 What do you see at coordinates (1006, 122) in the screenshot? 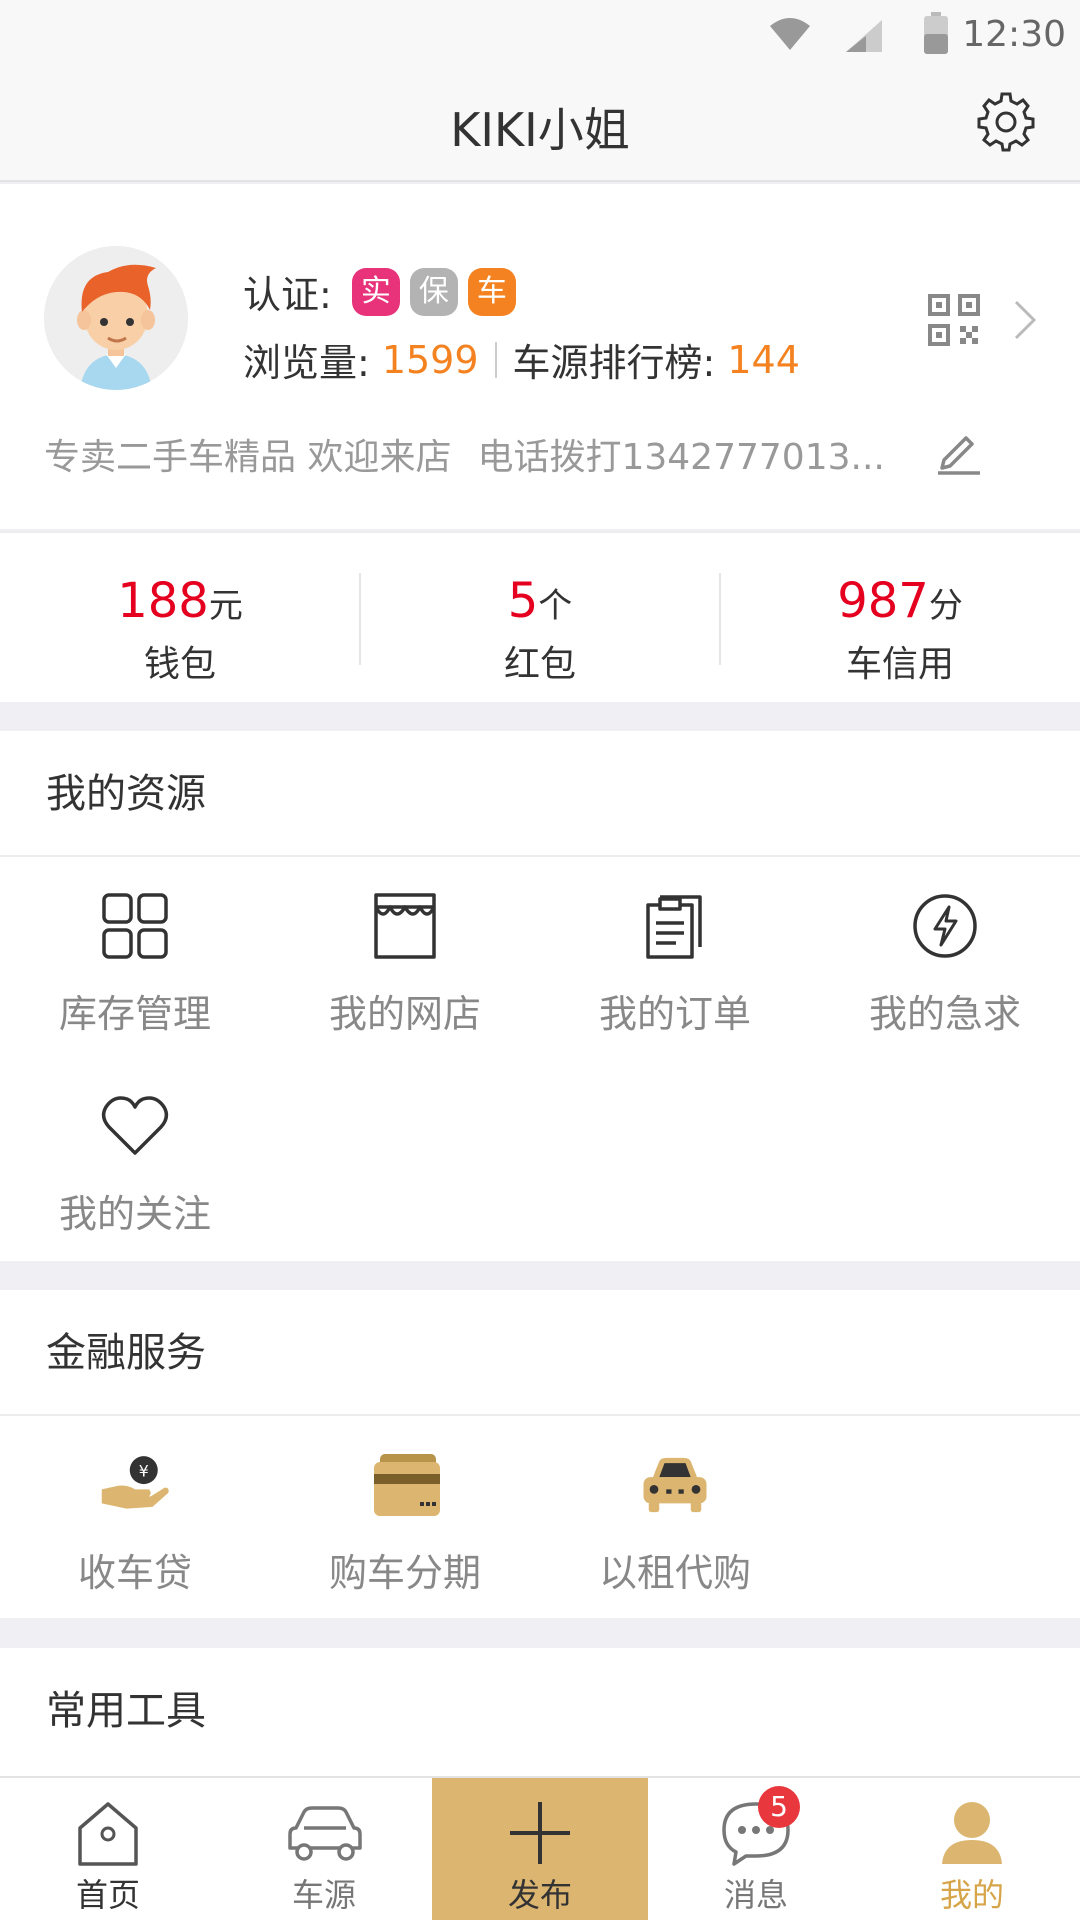
I see `gear-icon` at bounding box center [1006, 122].